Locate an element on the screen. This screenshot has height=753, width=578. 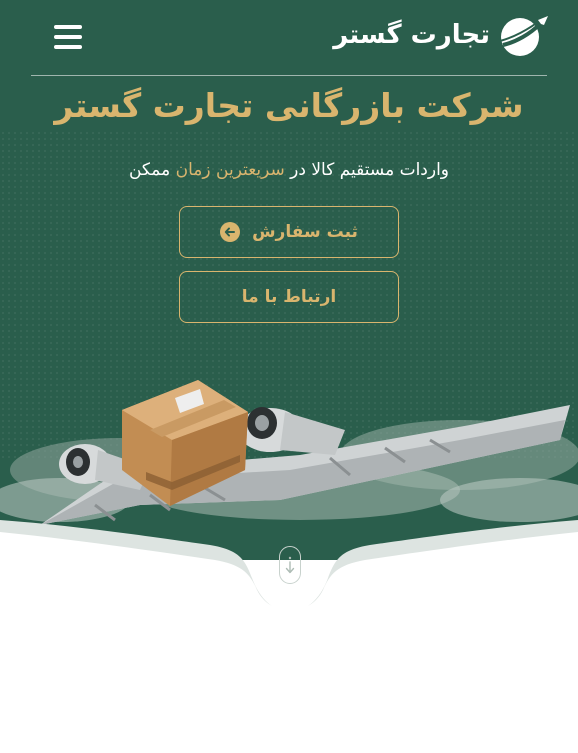
arrow-left-circle-icon is located at coordinates (230, 232).